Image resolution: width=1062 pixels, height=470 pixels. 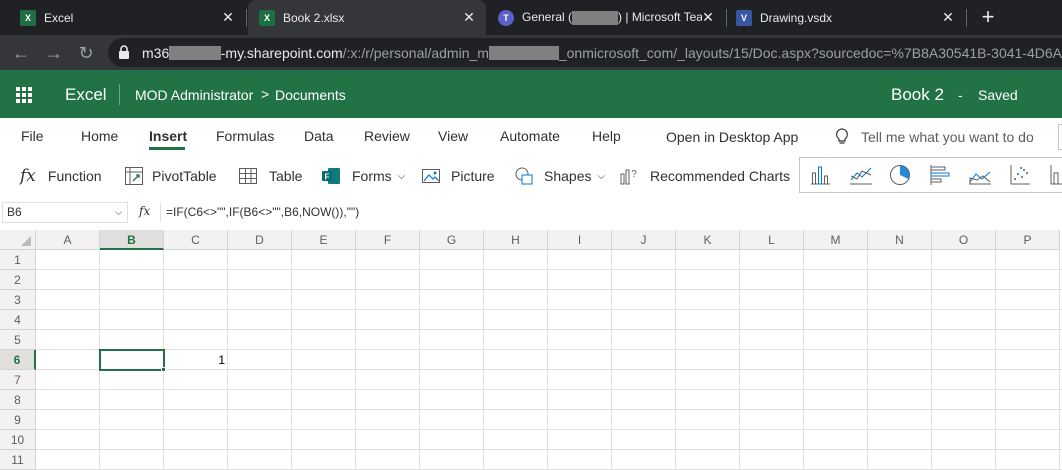 I want to click on name-box: B6 ⌵, so click(x=65, y=212).